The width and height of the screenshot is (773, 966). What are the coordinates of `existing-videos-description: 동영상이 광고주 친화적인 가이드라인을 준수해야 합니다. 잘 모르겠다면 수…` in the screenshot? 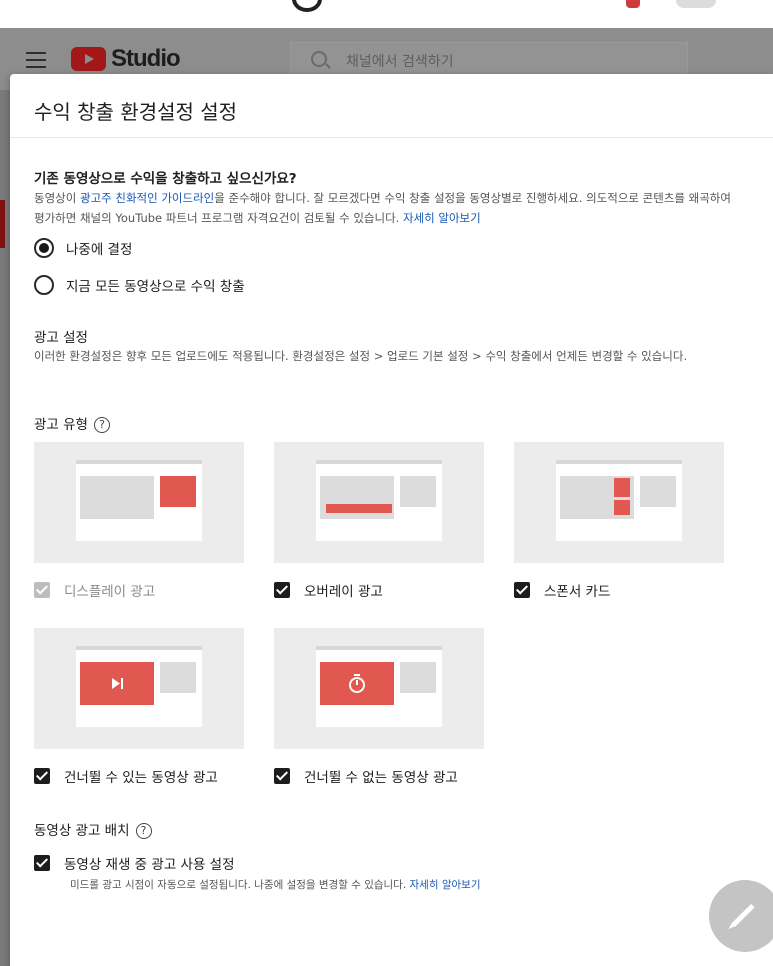 It's located at (384, 208).